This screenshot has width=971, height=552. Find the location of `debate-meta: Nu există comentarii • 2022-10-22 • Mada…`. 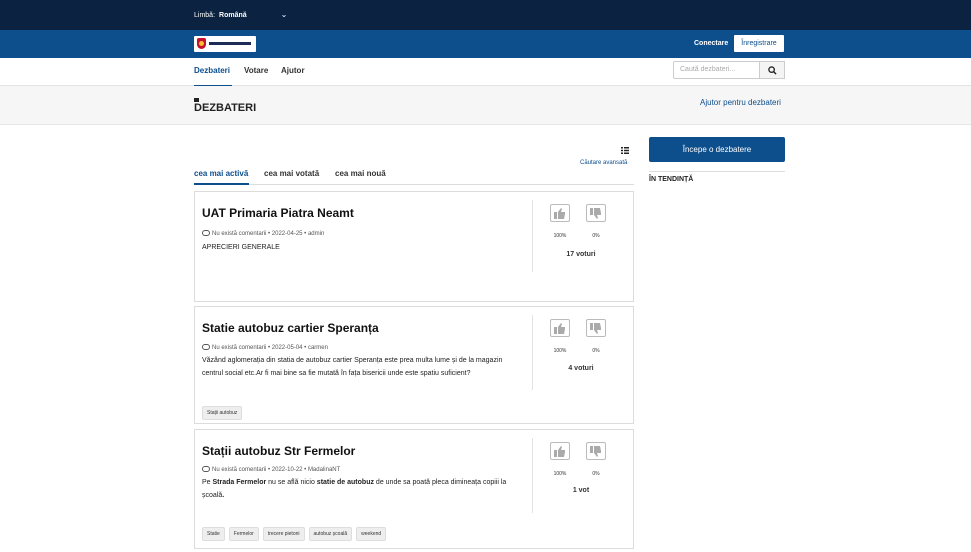

debate-meta: Nu există comentarii • 2022-10-22 • Mada… is located at coordinates (271, 469).